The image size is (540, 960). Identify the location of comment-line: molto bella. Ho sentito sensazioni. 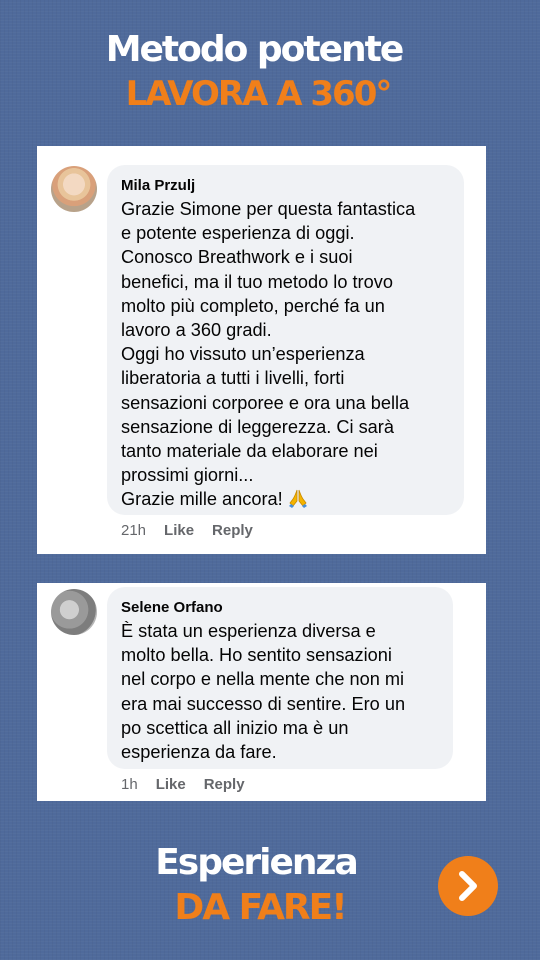
(256, 655).